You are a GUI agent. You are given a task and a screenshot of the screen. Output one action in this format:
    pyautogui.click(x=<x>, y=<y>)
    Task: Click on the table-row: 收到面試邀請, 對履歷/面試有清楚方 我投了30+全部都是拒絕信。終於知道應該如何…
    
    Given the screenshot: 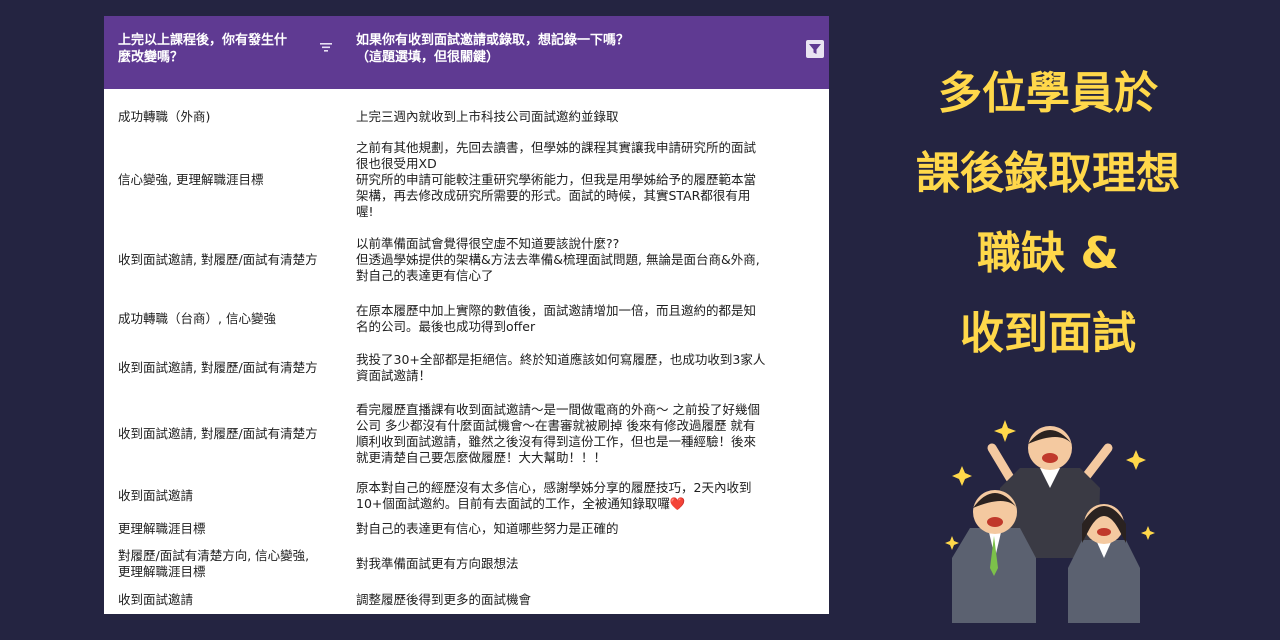 What is the action you would take?
    pyautogui.click(x=466, y=368)
    